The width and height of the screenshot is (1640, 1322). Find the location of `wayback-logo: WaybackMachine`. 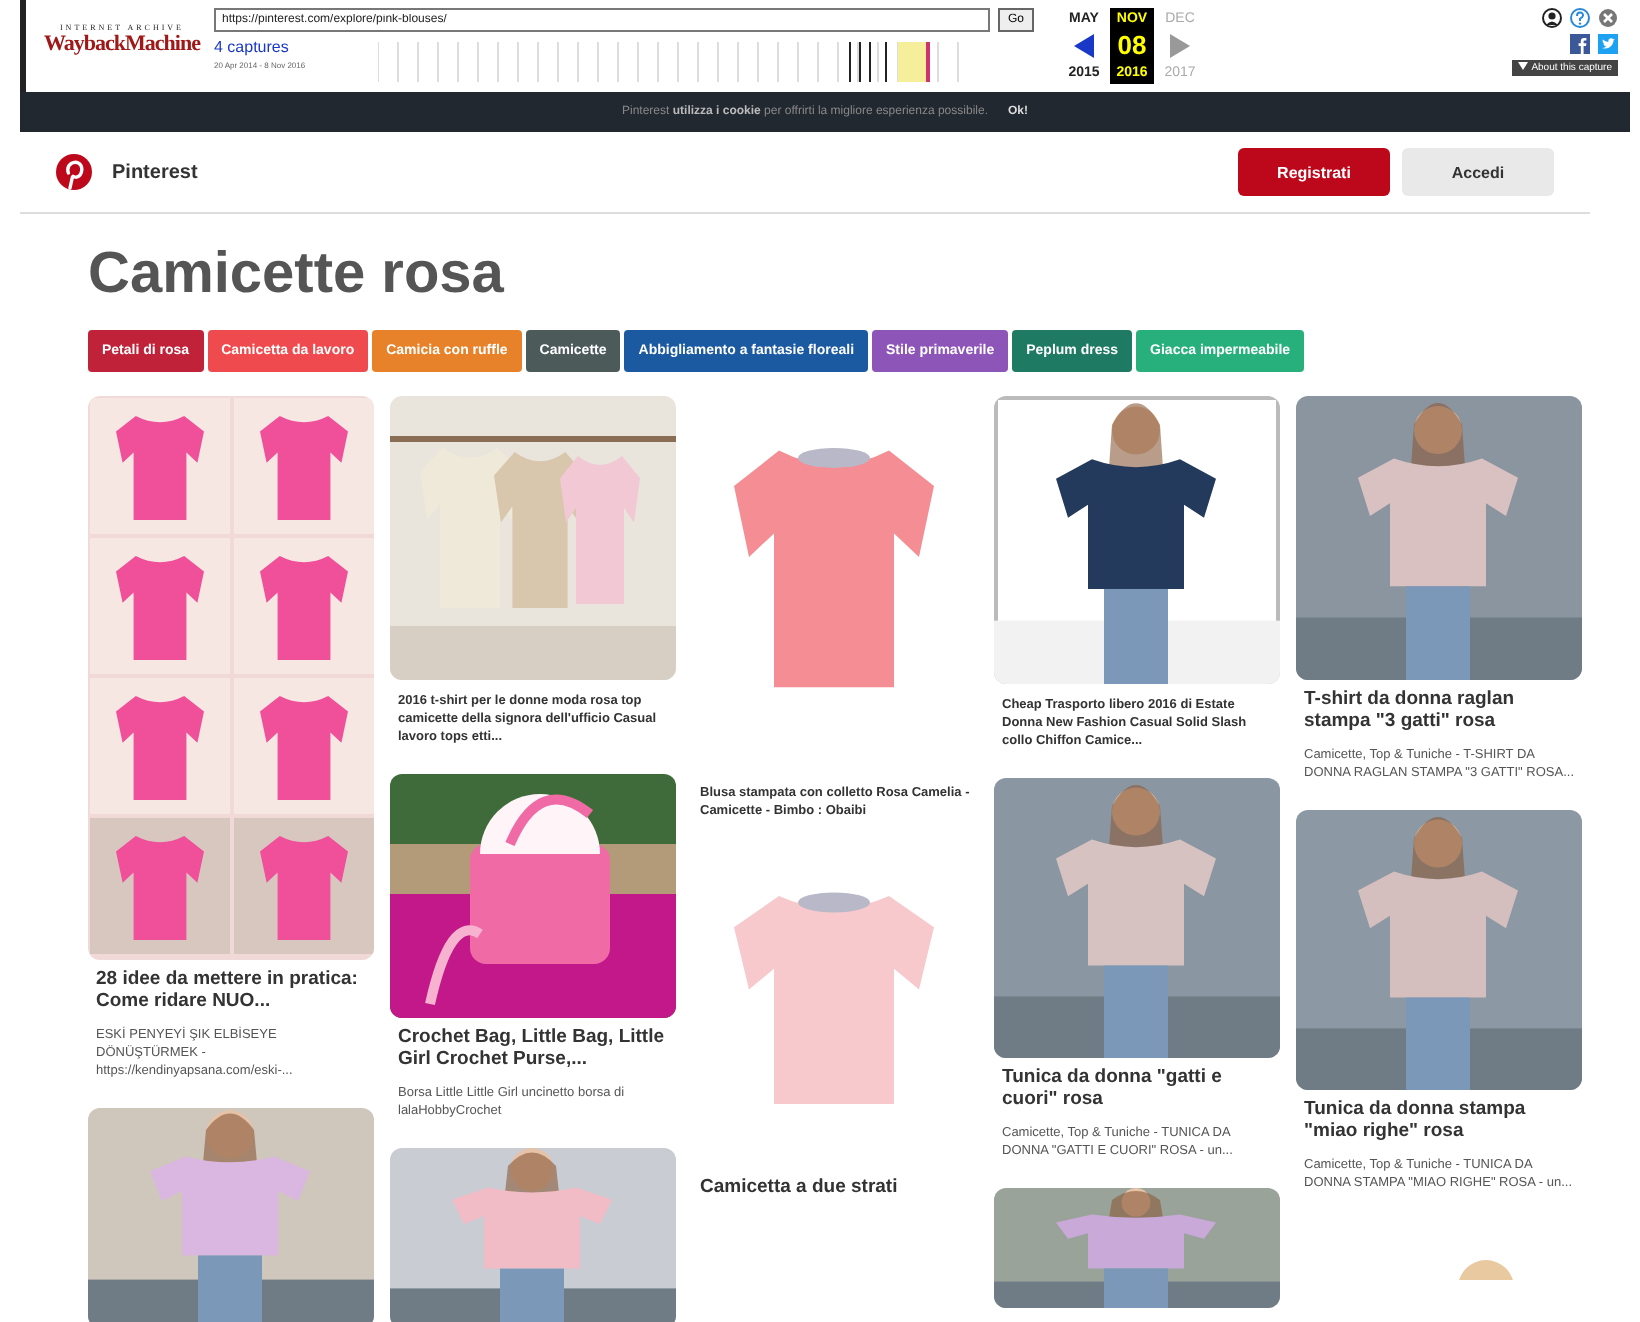

wayback-logo: WaybackMachine is located at coordinates (122, 44).